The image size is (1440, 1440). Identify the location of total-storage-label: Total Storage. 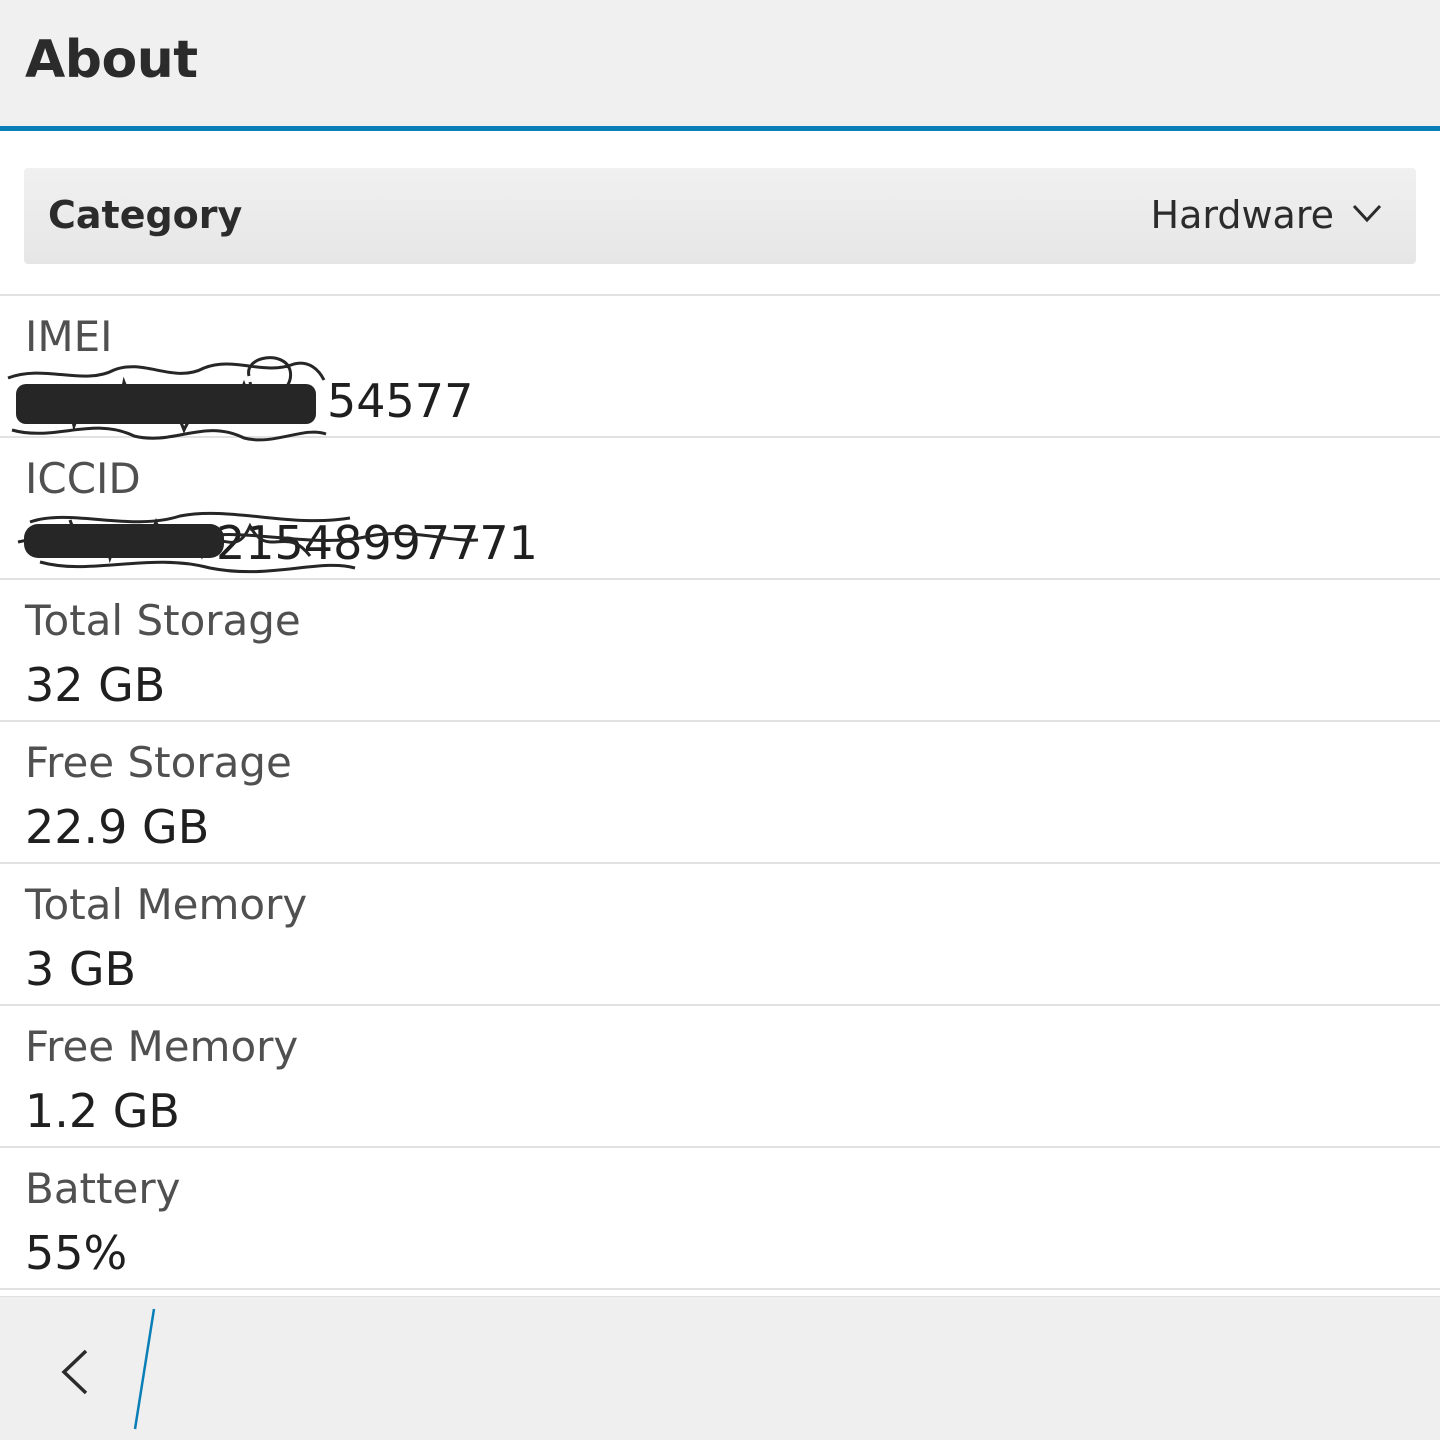
(163, 620).